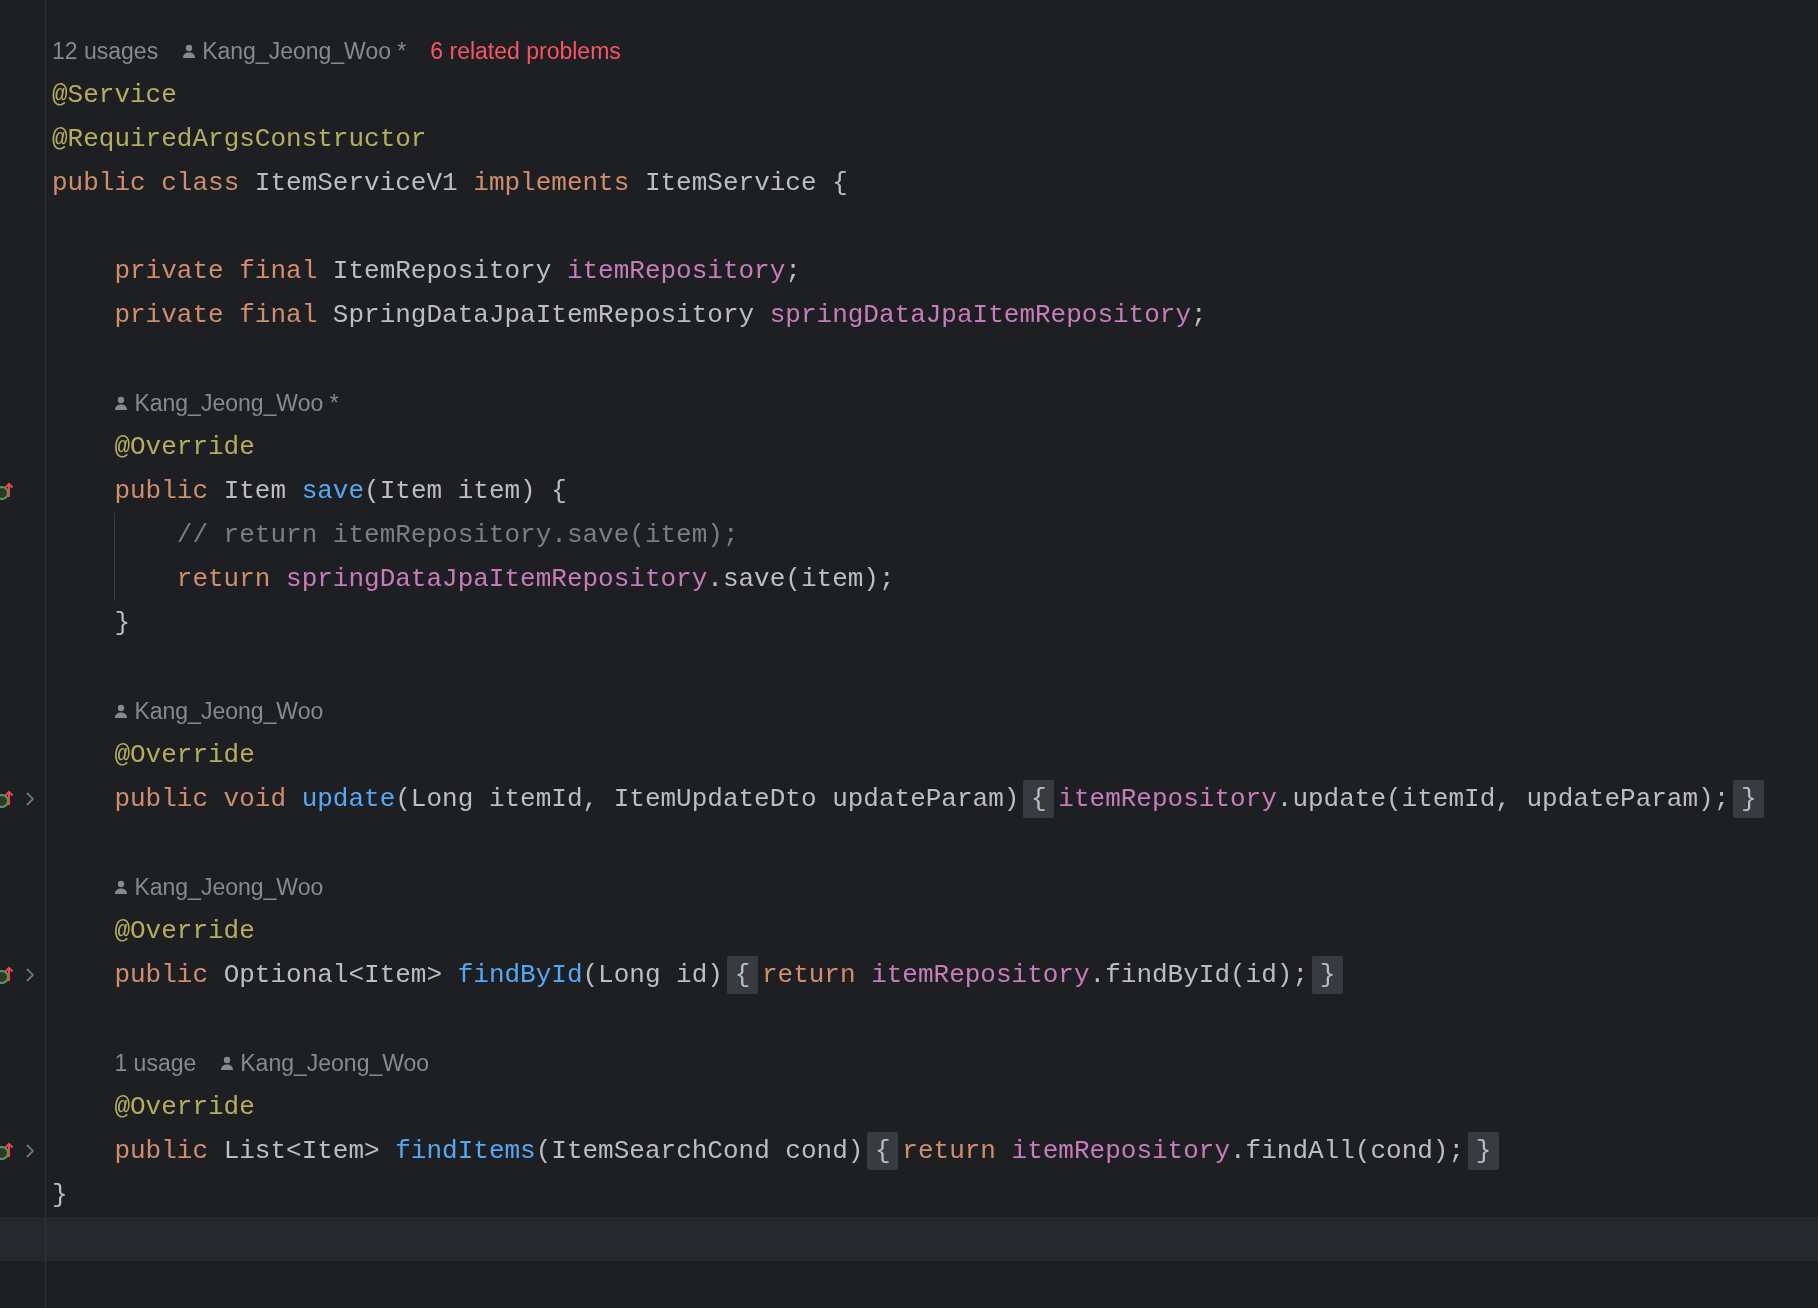 Image resolution: width=1818 pixels, height=1308 pixels. What do you see at coordinates (105, 51) in the screenshot?
I see `usages-link: 12 usages` at bounding box center [105, 51].